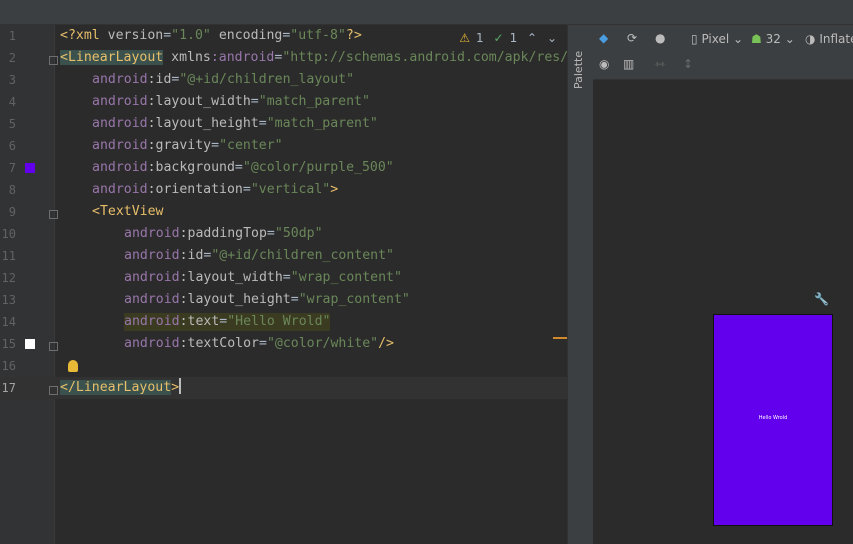  I want to click on code-text: <?xml version="1.0" encoding="utf-8"?>, so click(211, 35).